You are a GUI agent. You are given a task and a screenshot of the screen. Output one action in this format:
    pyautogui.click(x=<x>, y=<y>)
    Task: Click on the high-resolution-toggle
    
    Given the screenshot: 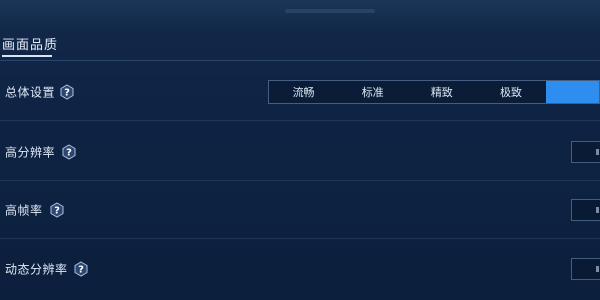 What is the action you would take?
    pyautogui.click(x=585, y=152)
    